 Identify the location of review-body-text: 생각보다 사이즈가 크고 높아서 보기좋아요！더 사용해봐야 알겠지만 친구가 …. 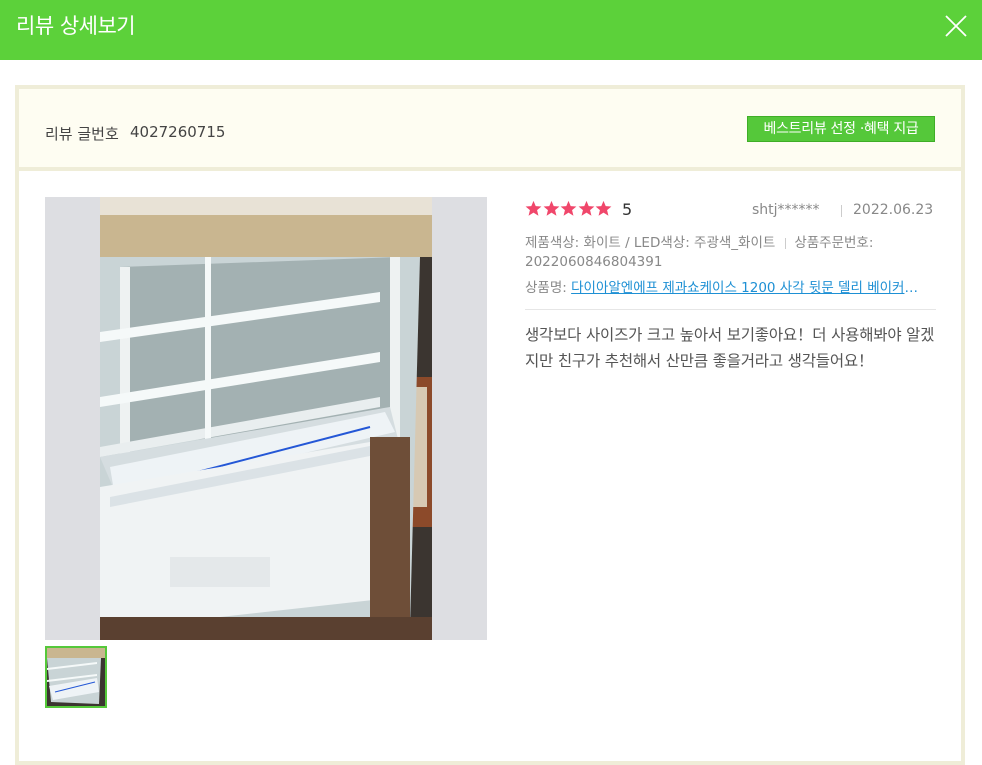
(730, 348).